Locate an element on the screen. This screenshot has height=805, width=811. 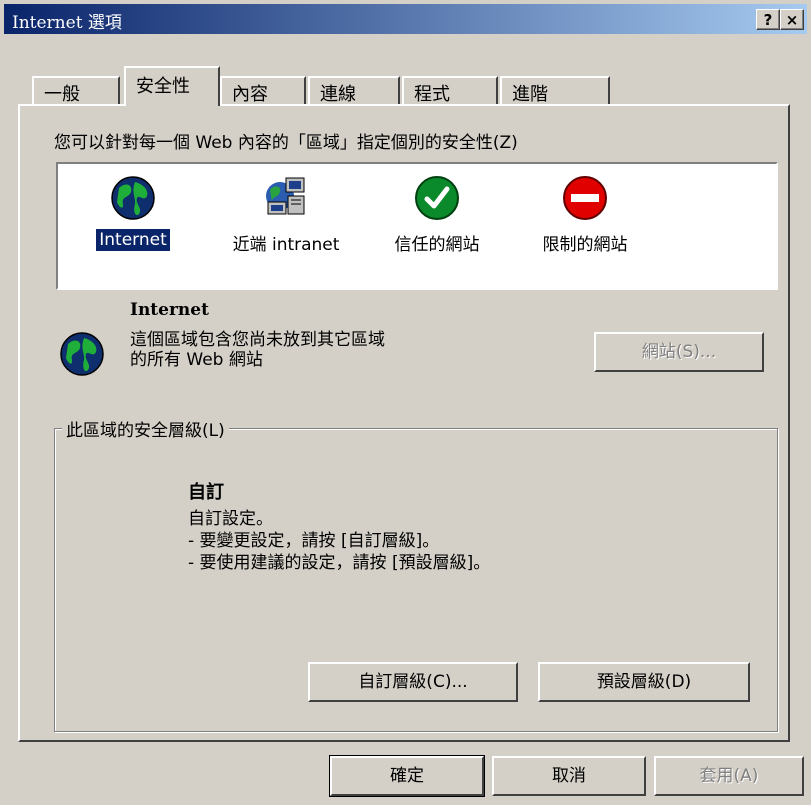
tab-label: 進階 is located at coordinates (530, 94).